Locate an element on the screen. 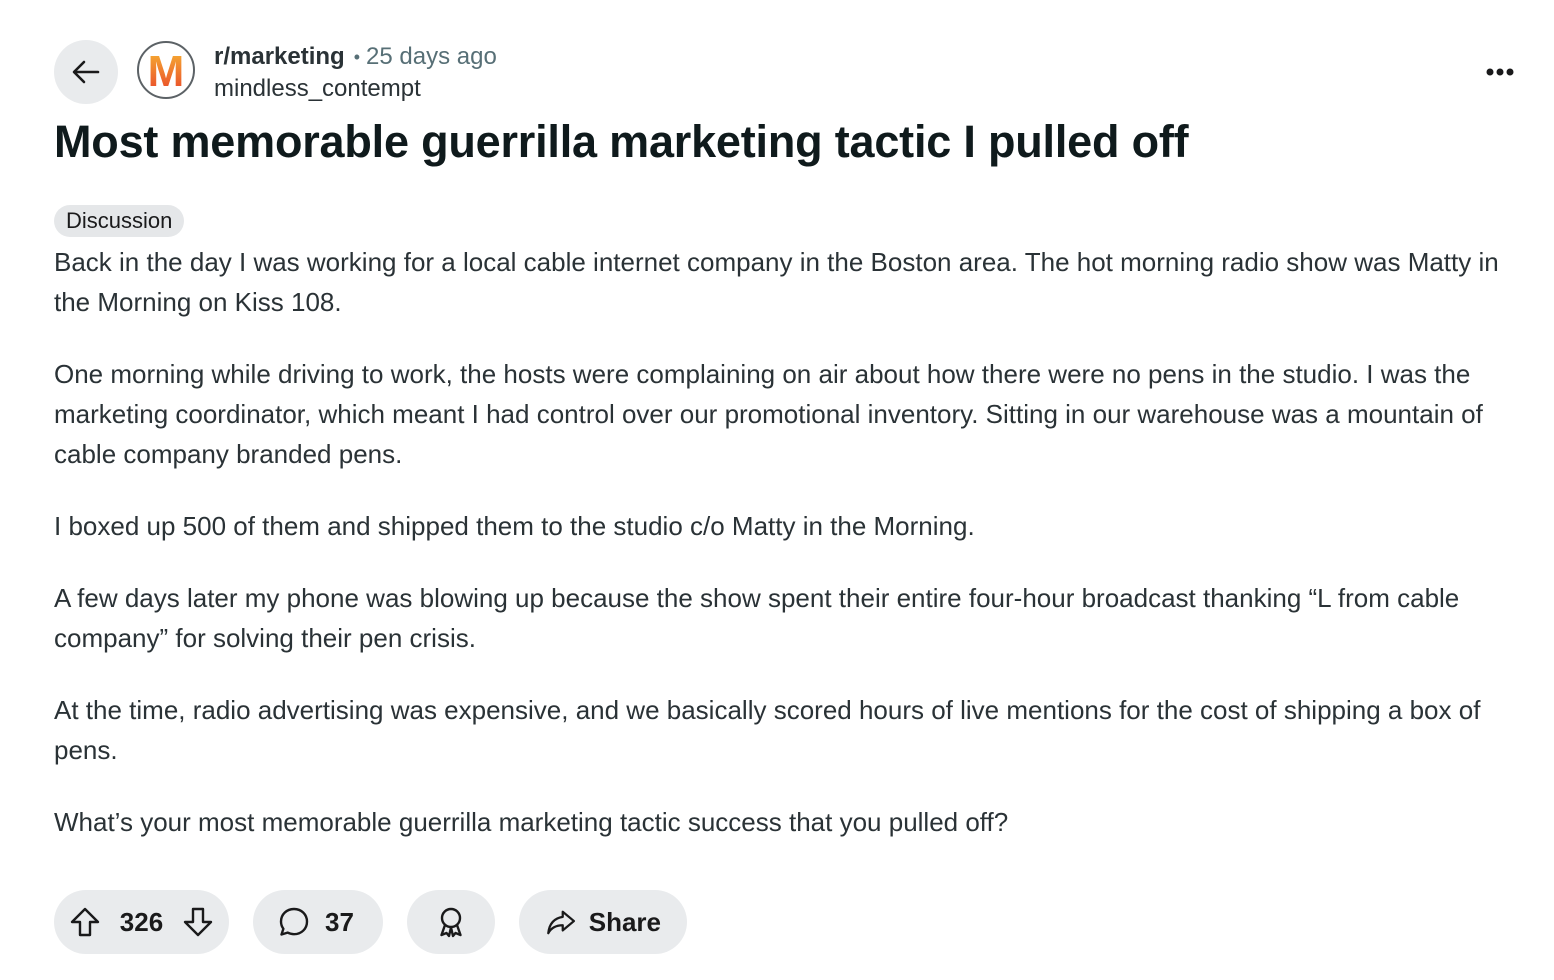  author-username: mindless_contempt is located at coordinates (355, 89).